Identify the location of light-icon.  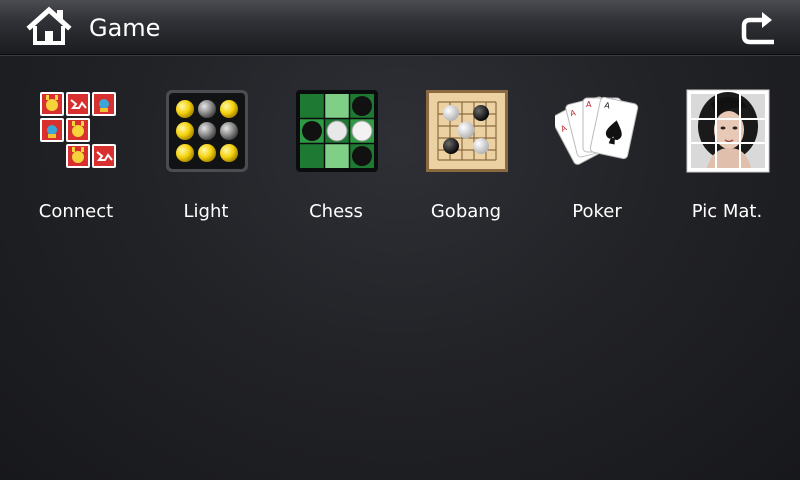
(207, 130).